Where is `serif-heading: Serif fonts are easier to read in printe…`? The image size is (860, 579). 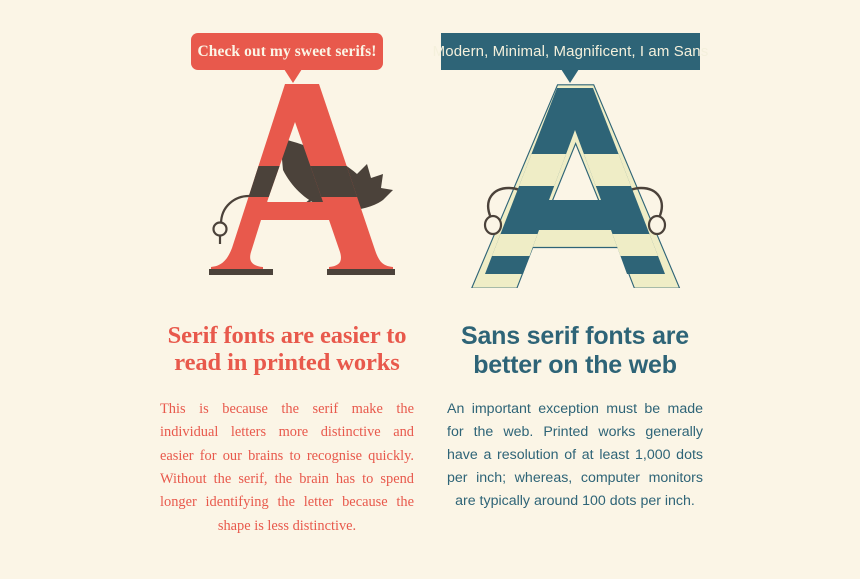
serif-heading: Serif fonts are easier to read in printe… is located at coordinates (287, 349).